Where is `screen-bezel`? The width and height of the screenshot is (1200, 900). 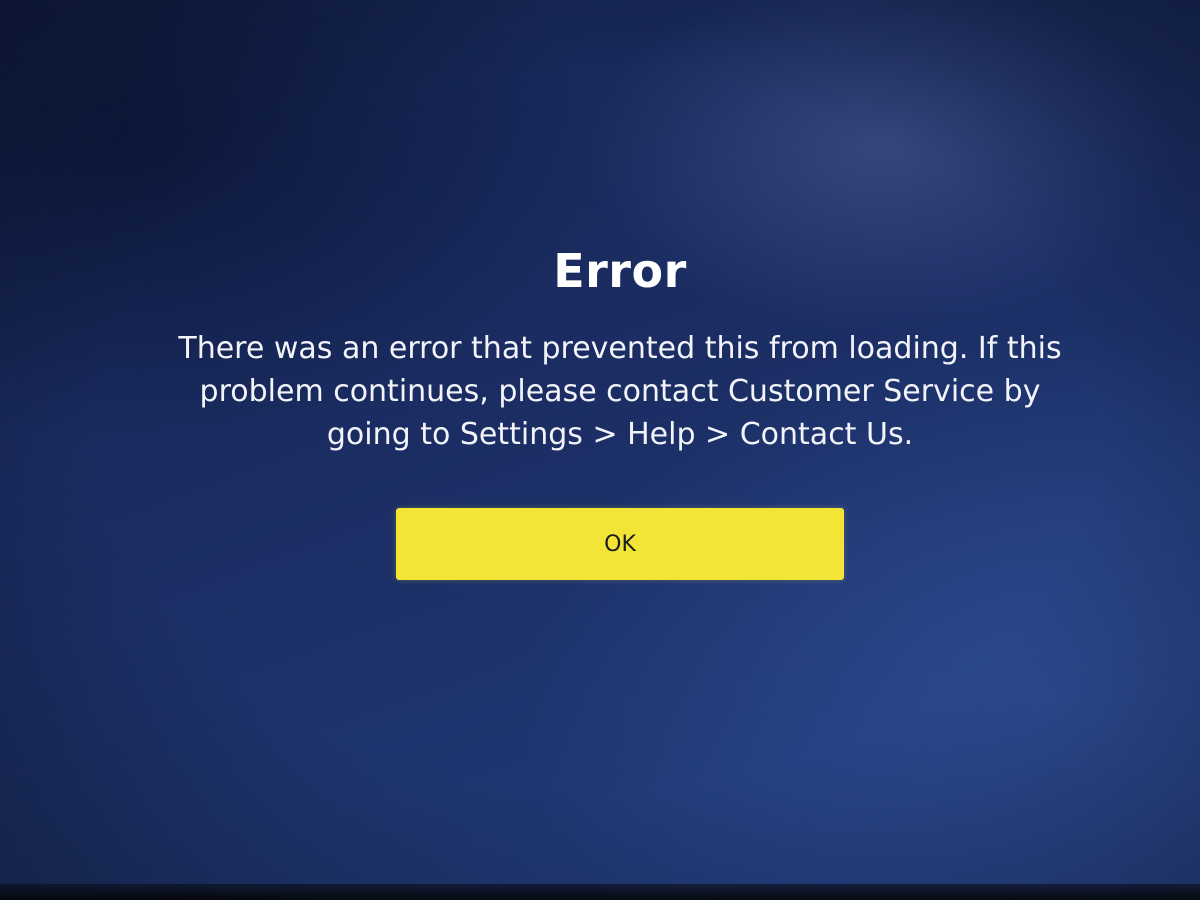 screen-bezel is located at coordinates (600, 892).